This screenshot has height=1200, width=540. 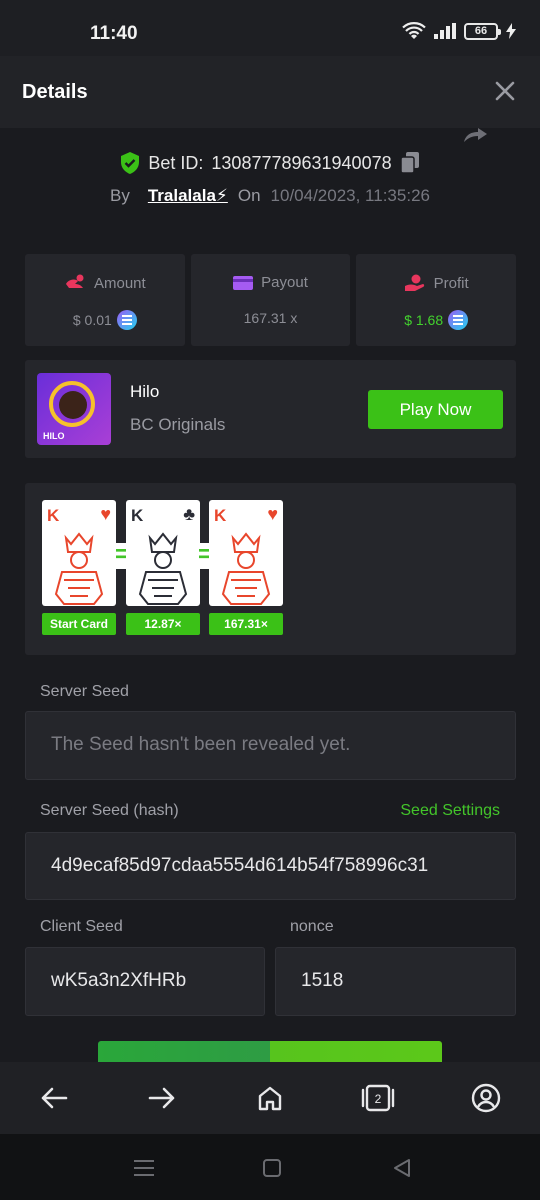 I want to click on stat-amount: Amount $ 0.01, so click(x=105, y=300).